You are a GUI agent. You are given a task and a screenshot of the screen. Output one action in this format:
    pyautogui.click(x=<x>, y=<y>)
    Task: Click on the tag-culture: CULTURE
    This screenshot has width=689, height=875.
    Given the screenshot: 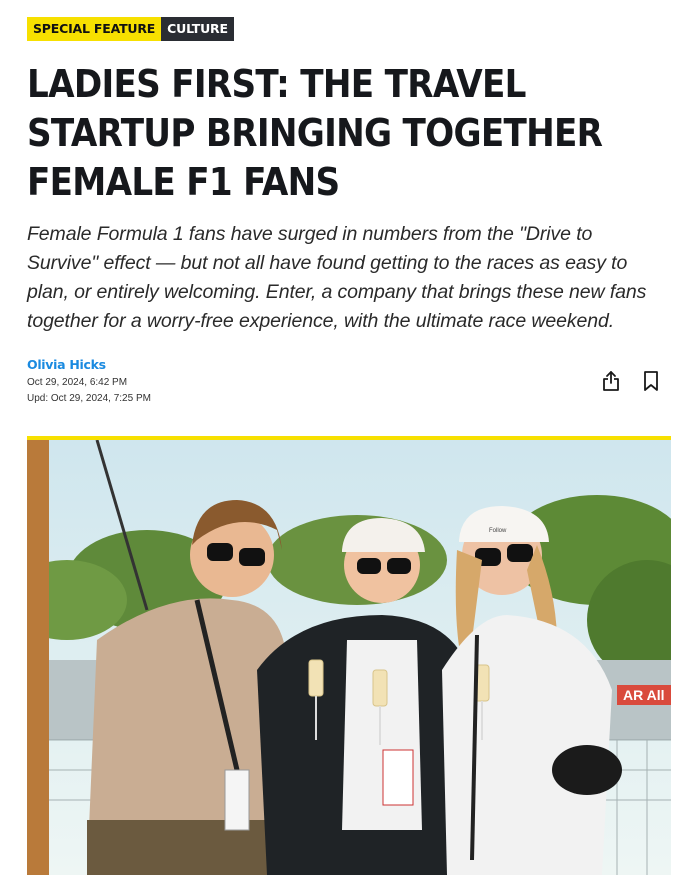 What is the action you would take?
    pyautogui.click(x=197, y=29)
    